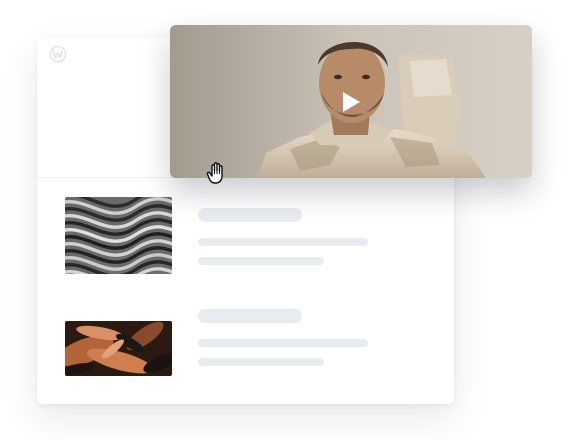 This screenshot has height=441, width=570. I want to click on play-button, so click(351, 102).